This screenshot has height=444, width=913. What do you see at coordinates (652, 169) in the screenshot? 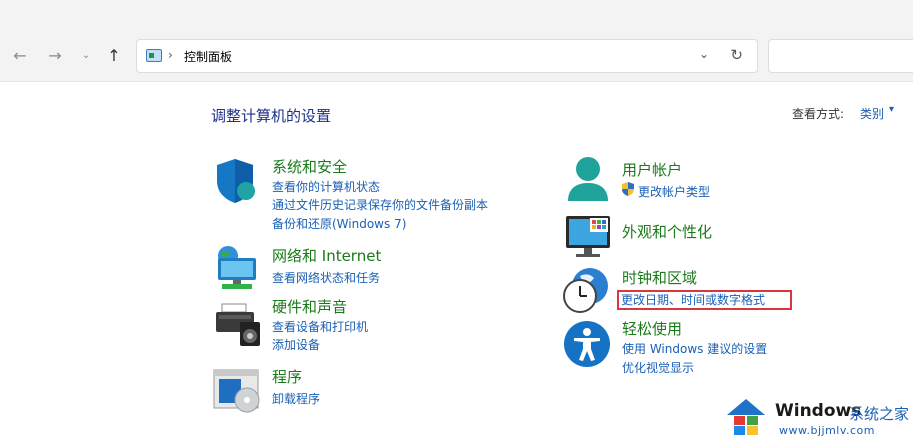
I see `category-title-user-accounts: 用户帐户` at bounding box center [652, 169].